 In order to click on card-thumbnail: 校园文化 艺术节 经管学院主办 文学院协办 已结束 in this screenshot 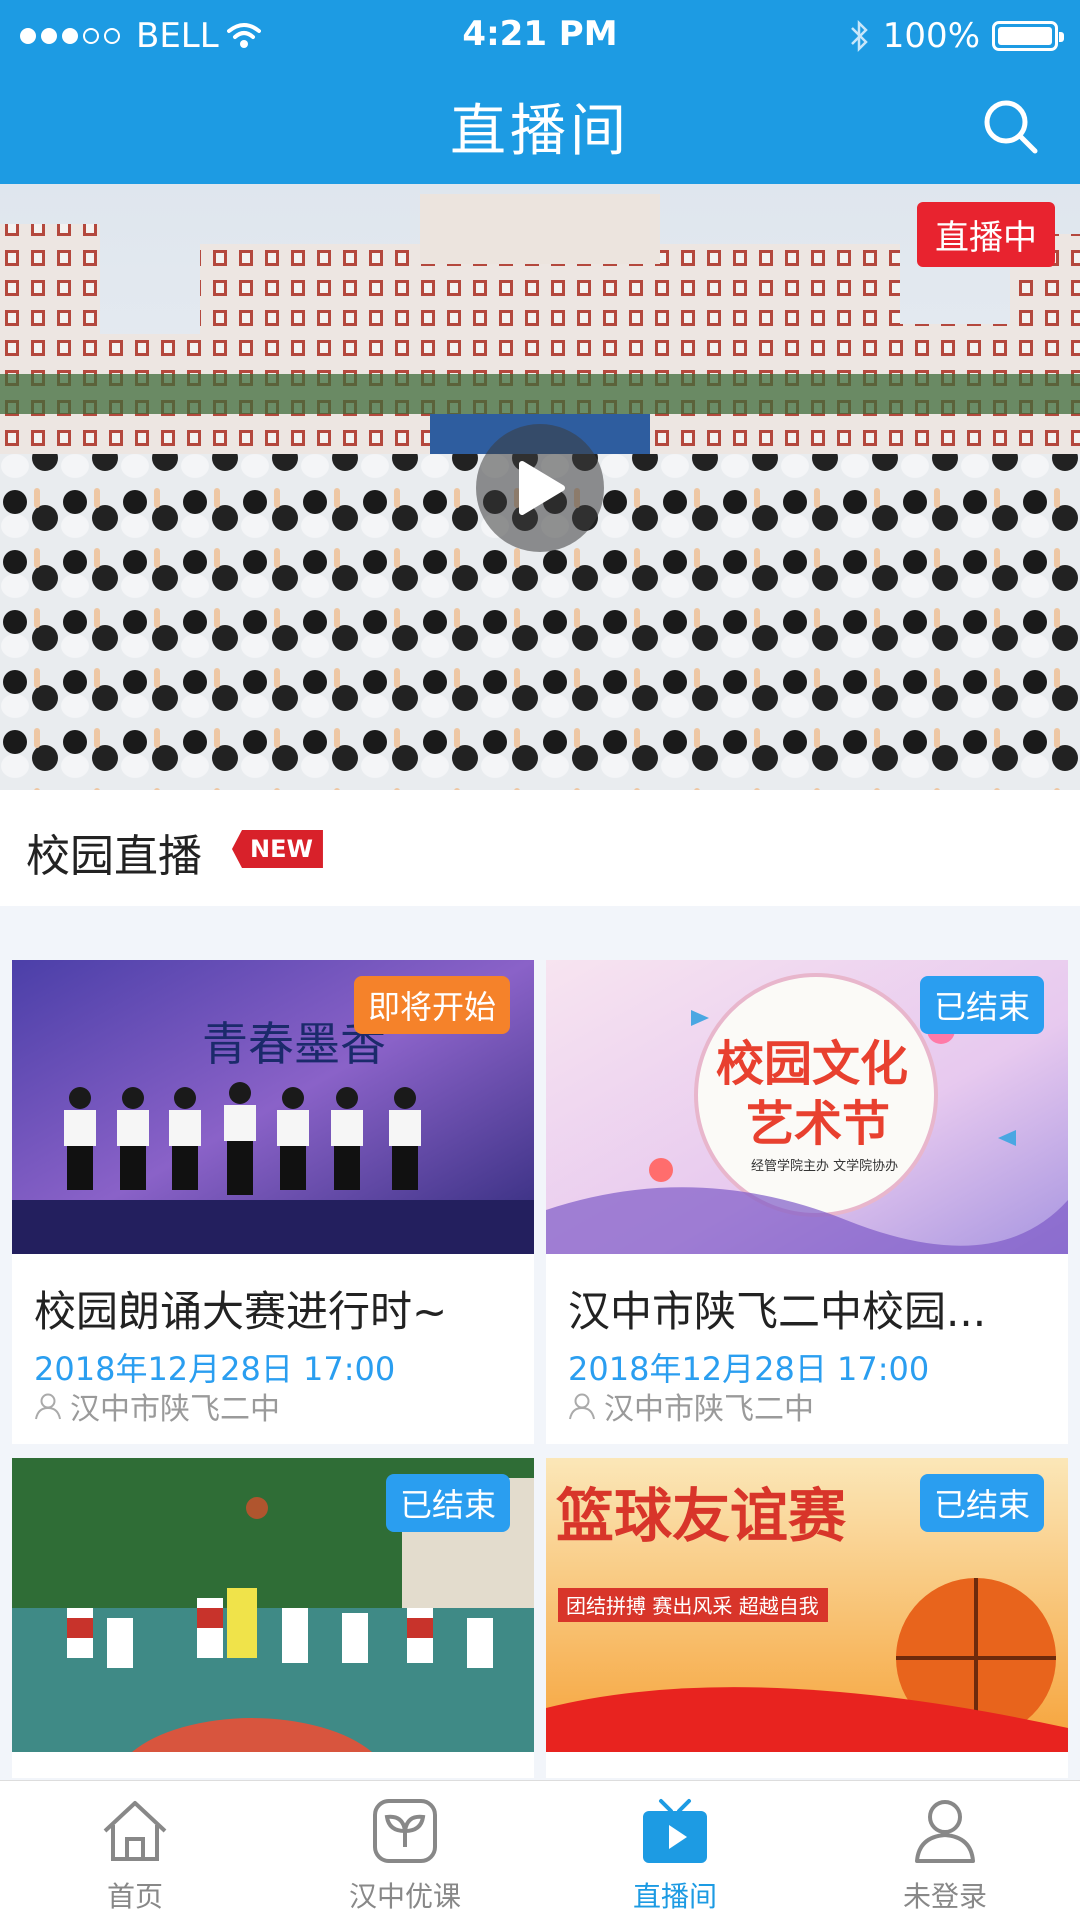, I will do `click(807, 1107)`.